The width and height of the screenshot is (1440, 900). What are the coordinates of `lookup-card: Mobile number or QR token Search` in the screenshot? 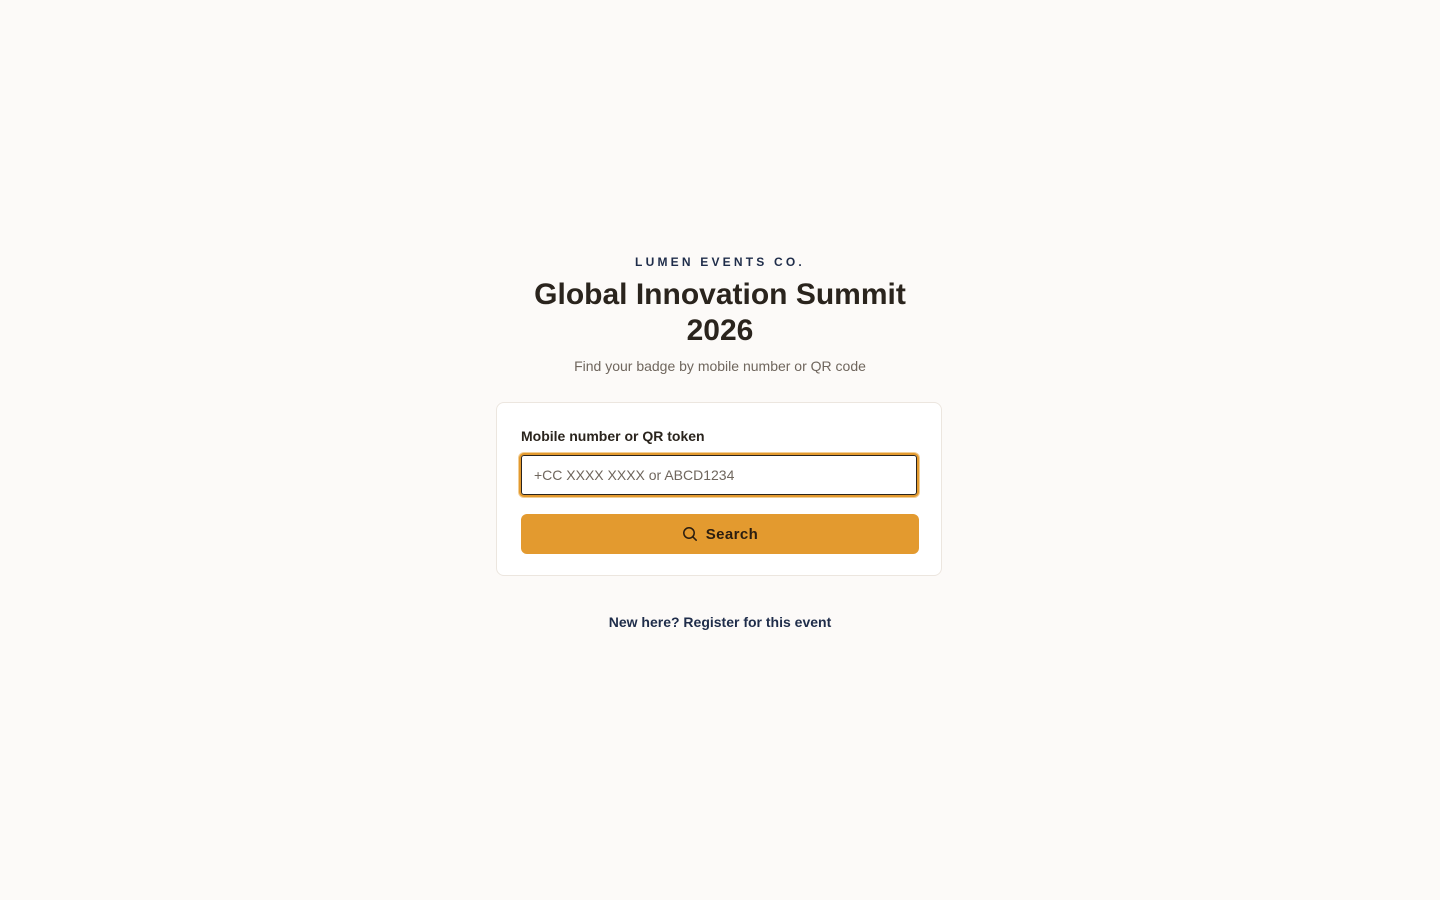 It's located at (719, 489).